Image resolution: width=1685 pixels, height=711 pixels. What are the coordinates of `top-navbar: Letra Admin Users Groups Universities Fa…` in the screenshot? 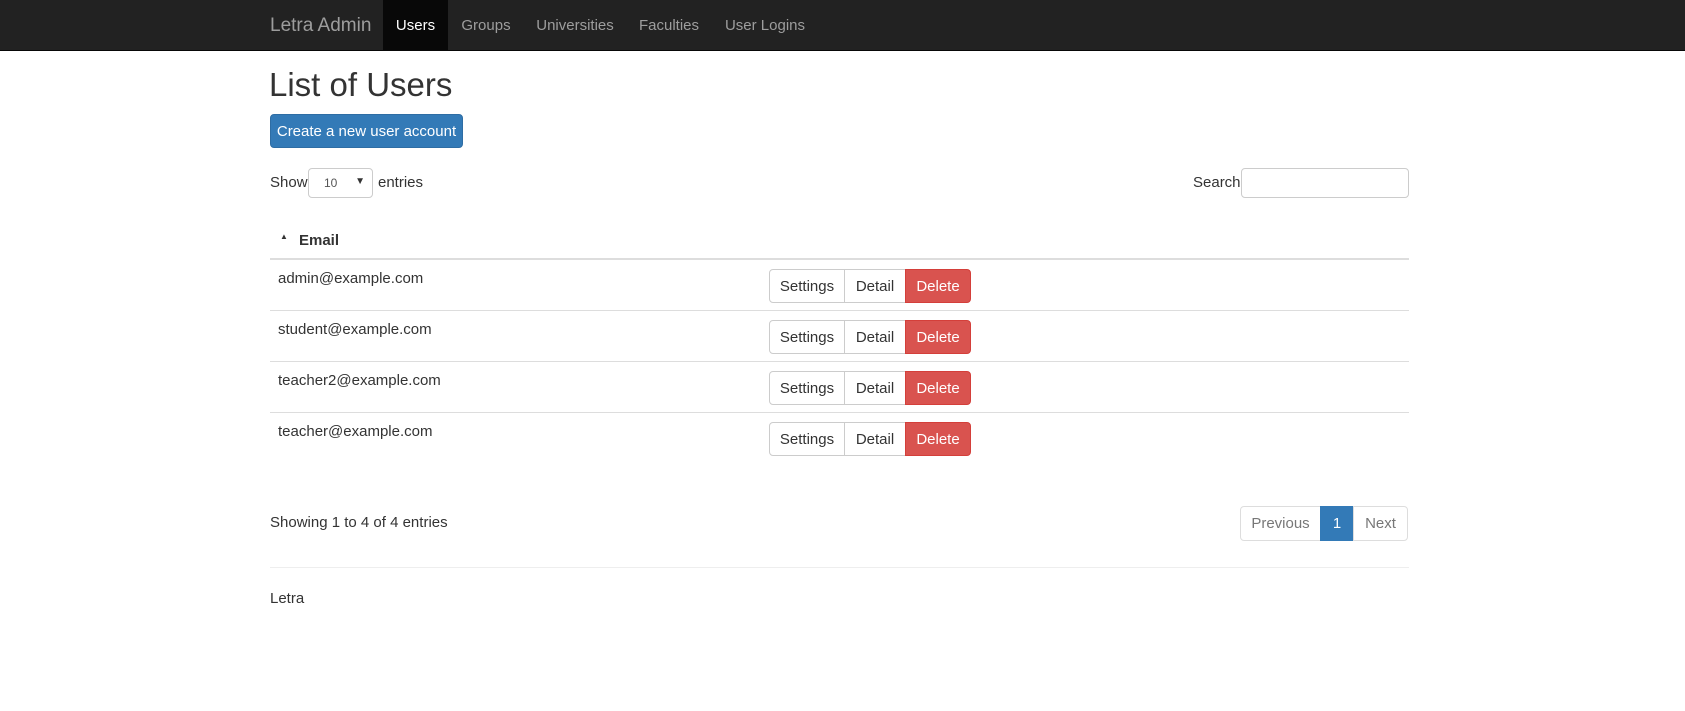 It's located at (842, 25).